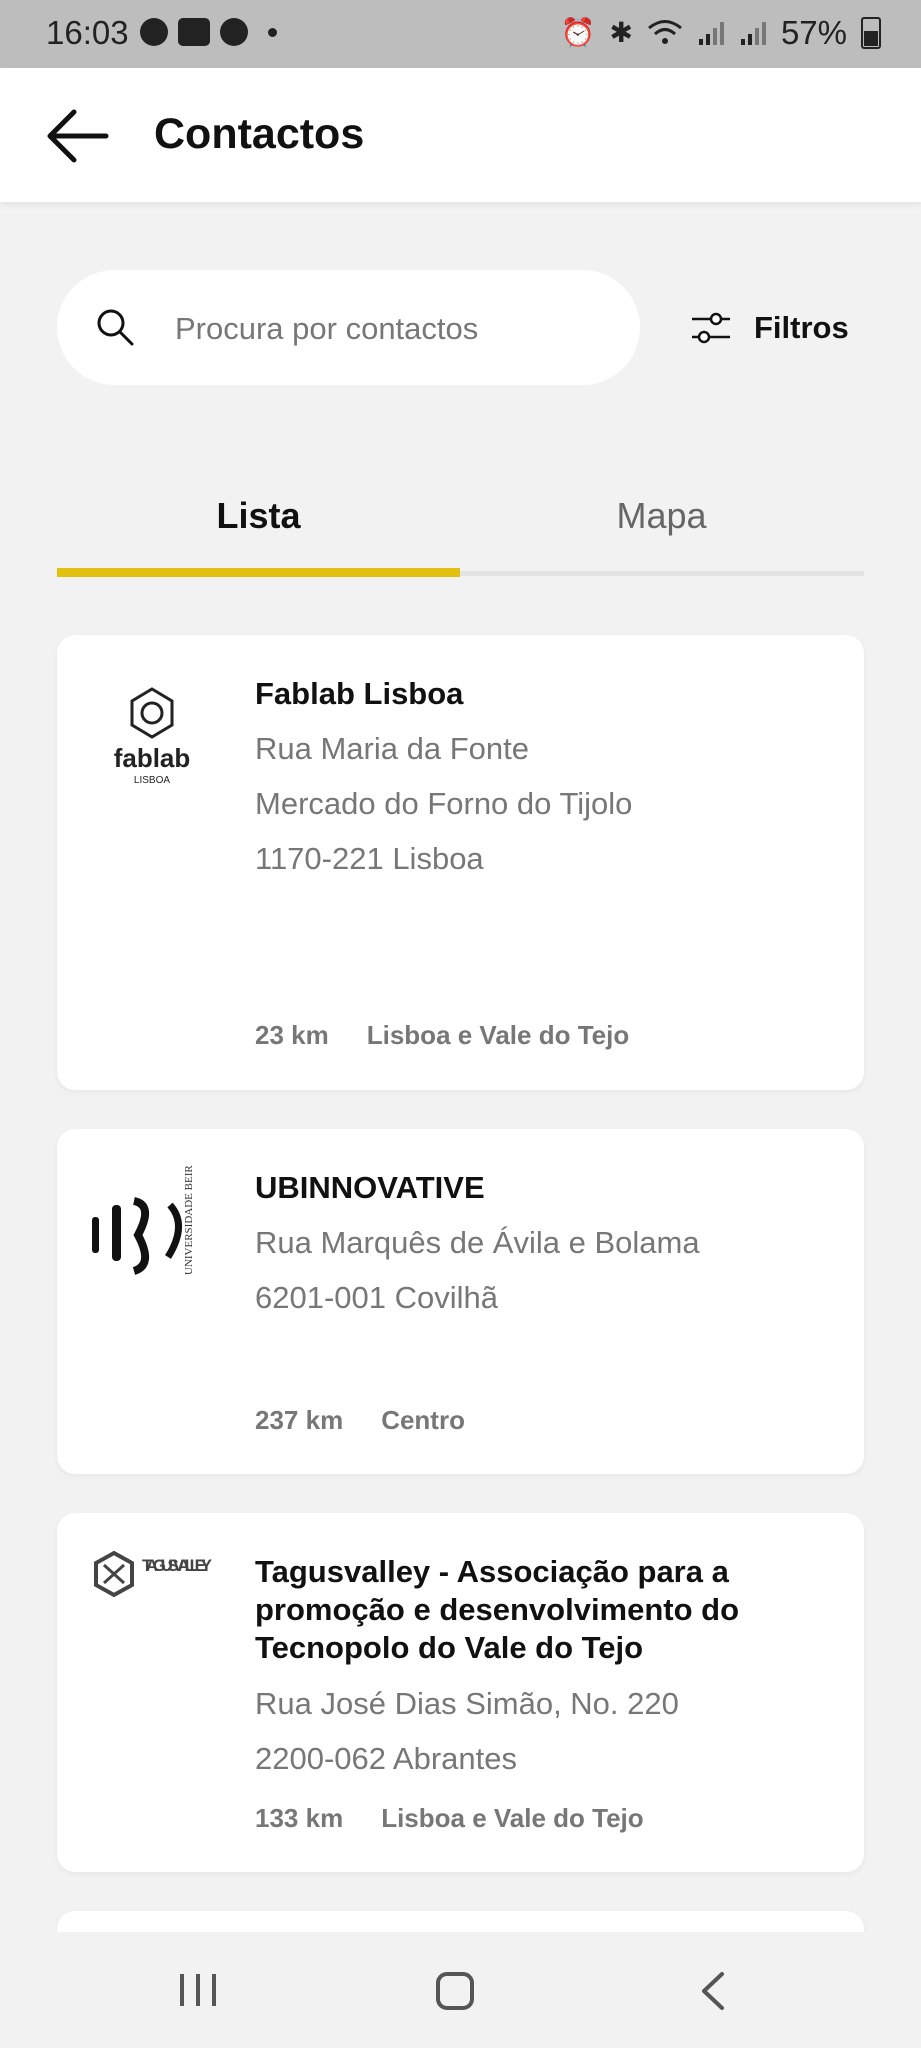  What do you see at coordinates (299, 1420) in the screenshot?
I see `contact-distance: 237 km` at bounding box center [299, 1420].